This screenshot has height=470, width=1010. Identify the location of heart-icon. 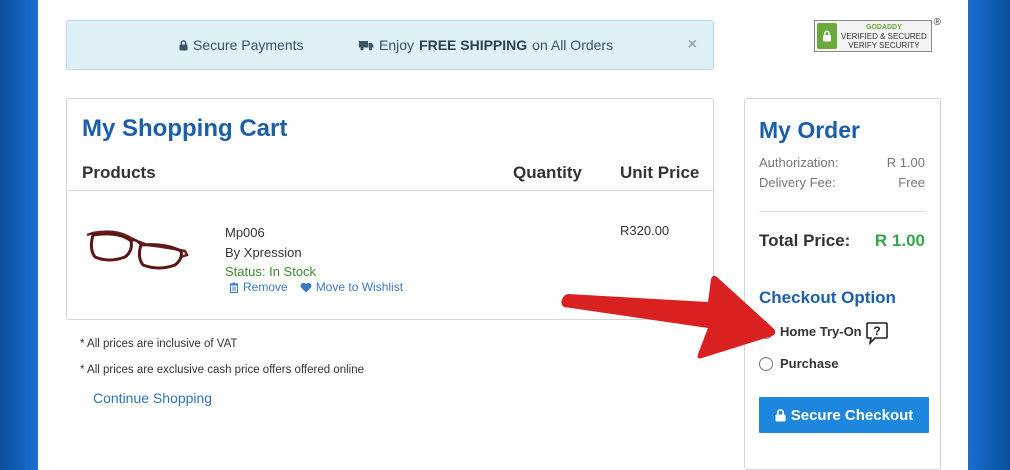
(306, 287).